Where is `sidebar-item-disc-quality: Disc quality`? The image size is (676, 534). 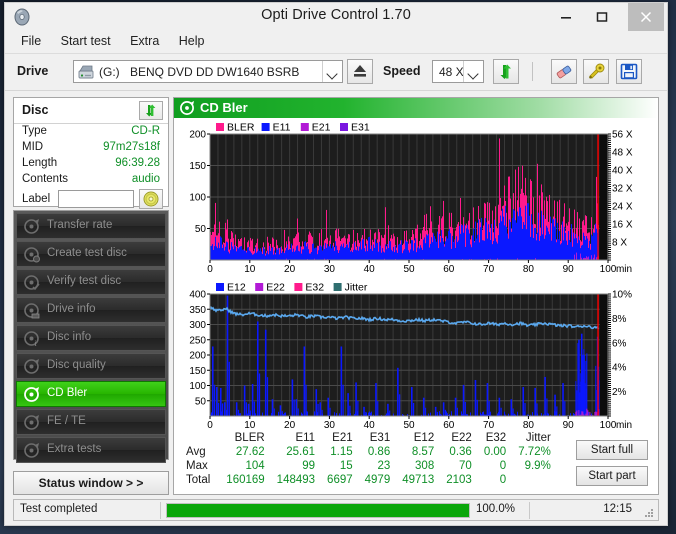
sidebar-item-disc-quality: Disc quality is located at coordinates (91, 366).